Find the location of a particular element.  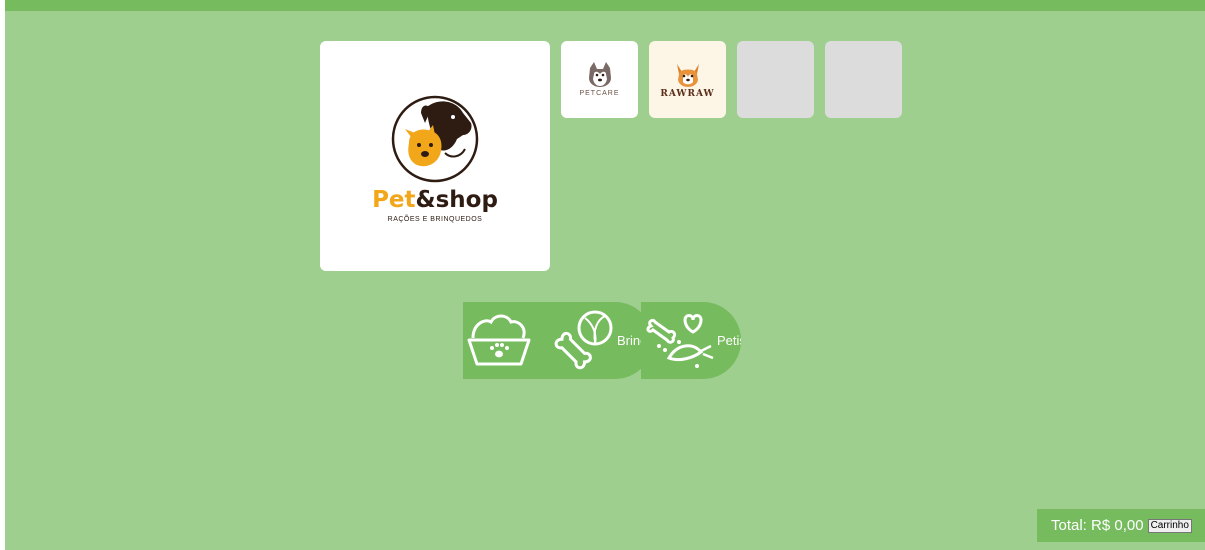

food-bowl-icon is located at coordinates (499, 340).